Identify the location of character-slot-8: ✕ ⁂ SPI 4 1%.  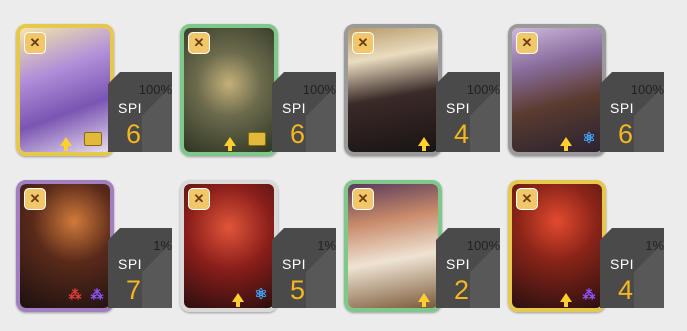
(584, 246).